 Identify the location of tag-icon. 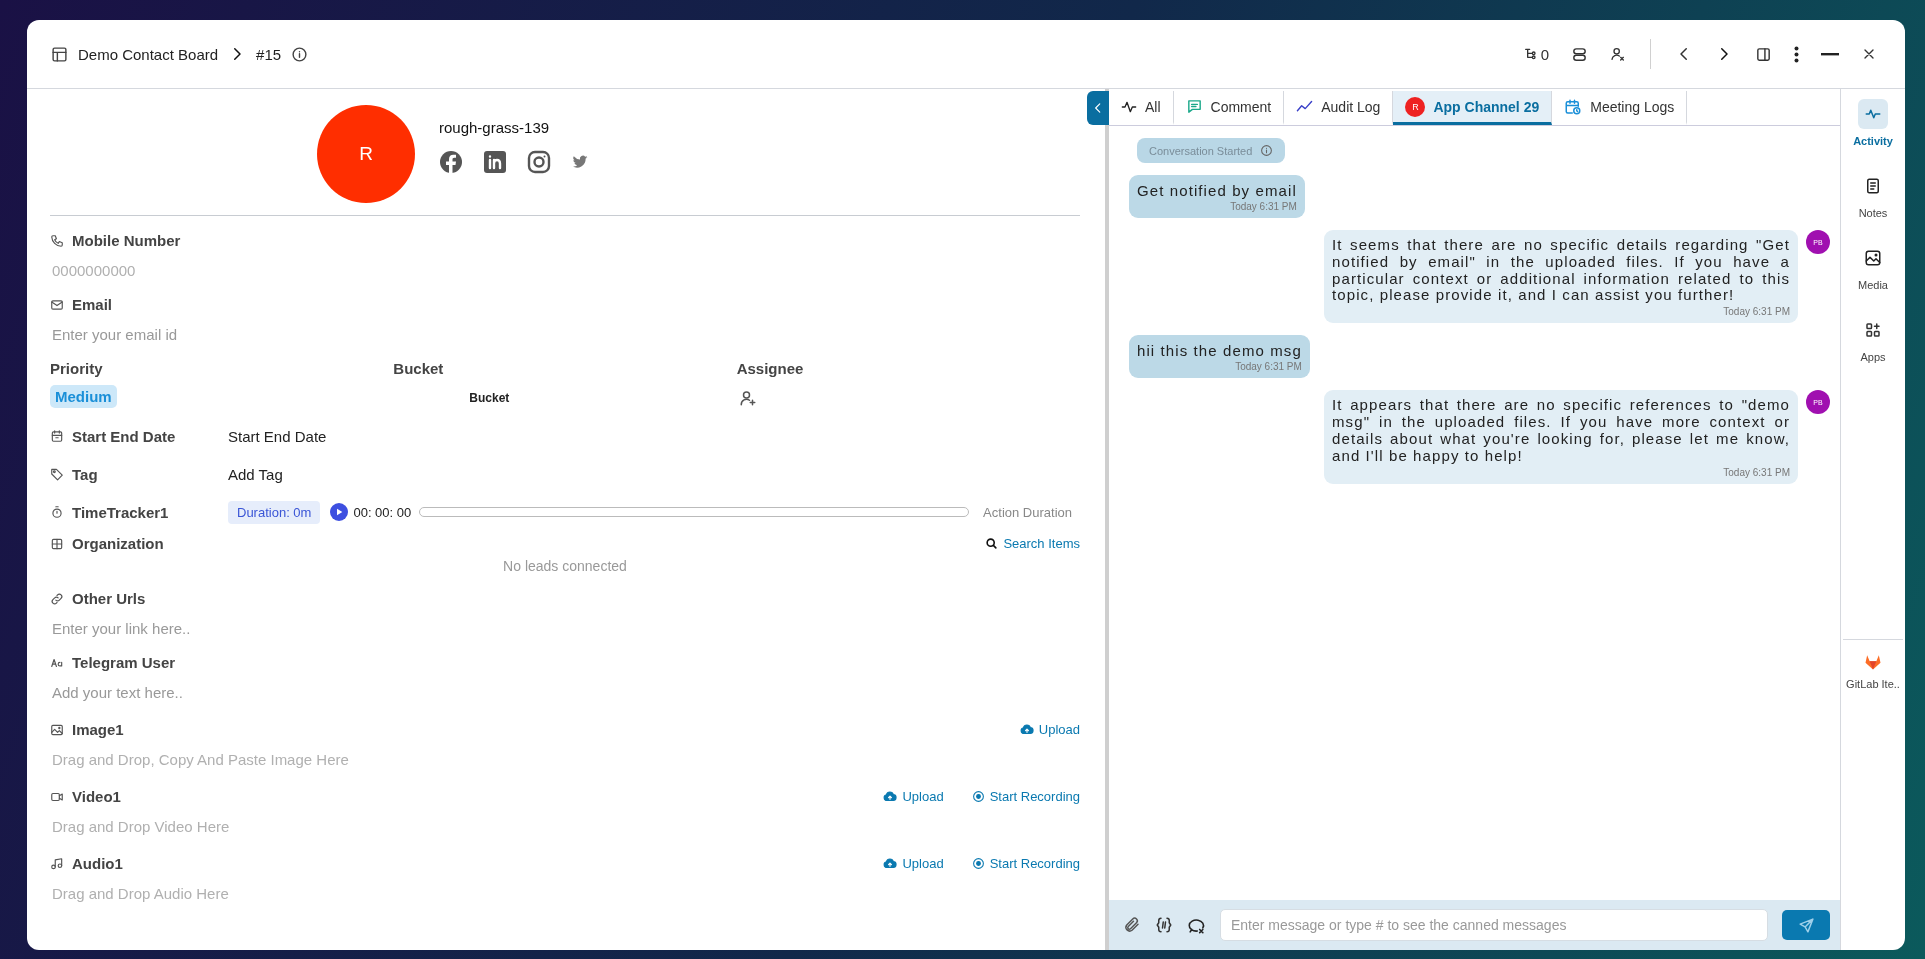
(57, 474).